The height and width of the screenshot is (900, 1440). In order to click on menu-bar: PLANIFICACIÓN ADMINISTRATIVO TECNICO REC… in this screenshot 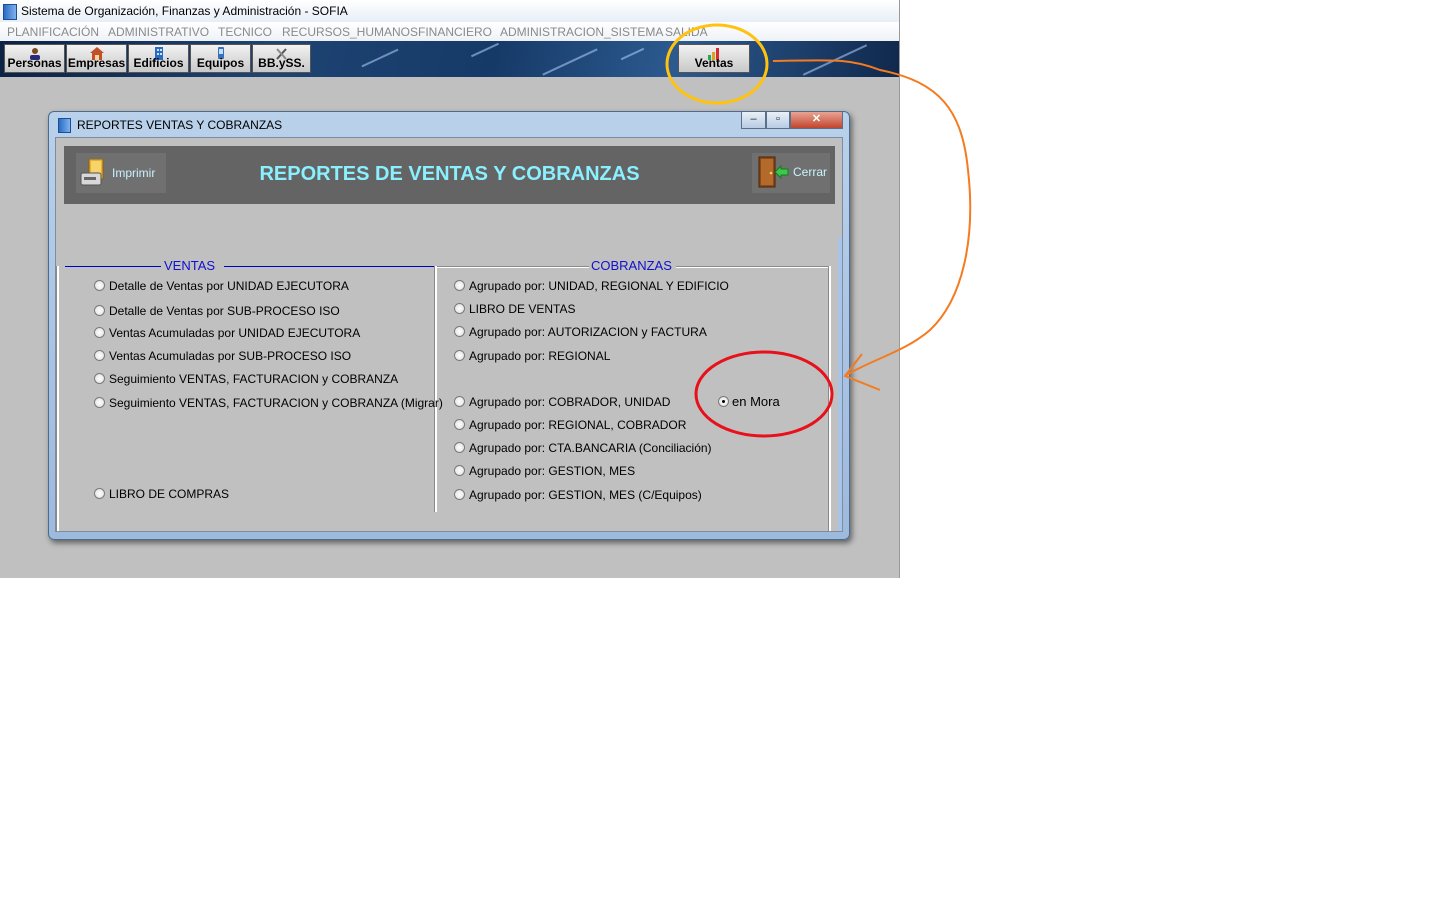, I will do `click(449, 31)`.